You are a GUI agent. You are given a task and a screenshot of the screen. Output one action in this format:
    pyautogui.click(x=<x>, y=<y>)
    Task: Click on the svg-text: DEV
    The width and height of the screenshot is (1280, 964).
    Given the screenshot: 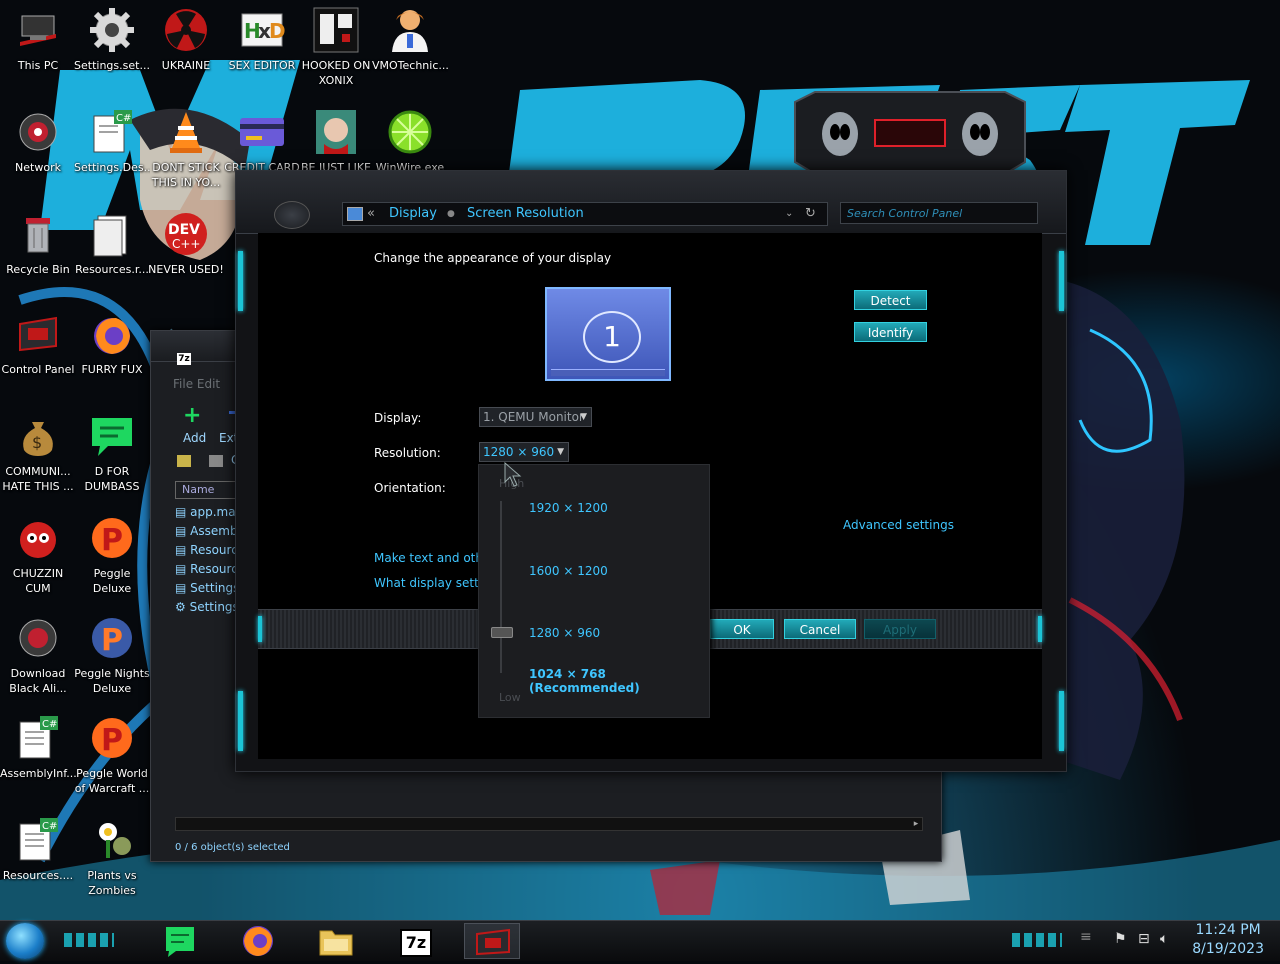 What is the action you would take?
    pyautogui.click(x=184, y=230)
    